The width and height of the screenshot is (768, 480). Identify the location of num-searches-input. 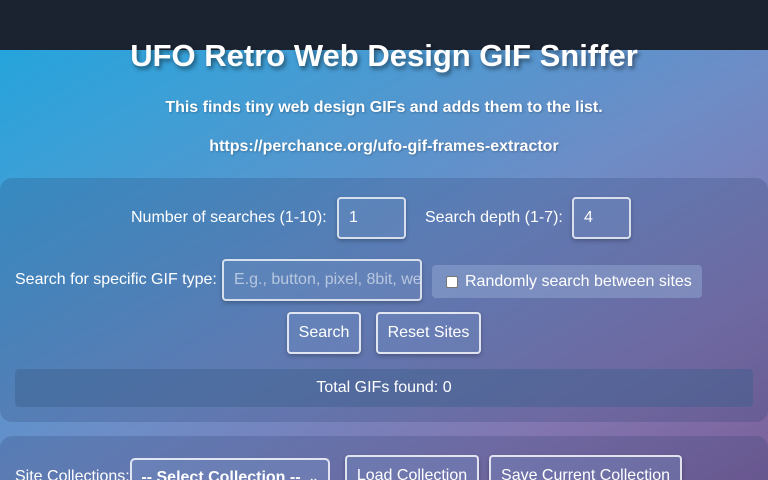
(371, 218).